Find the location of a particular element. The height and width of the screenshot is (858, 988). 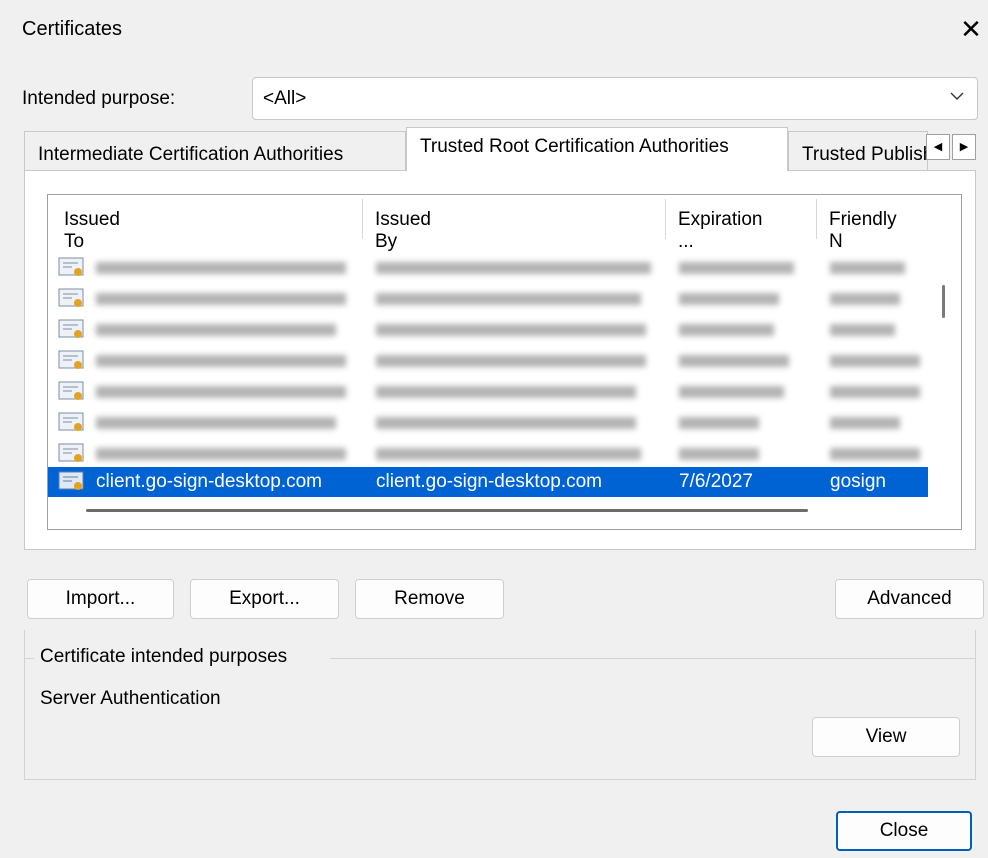

cell-issued-by: client.go-sign-desktop.com is located at coordinates (489, 481).